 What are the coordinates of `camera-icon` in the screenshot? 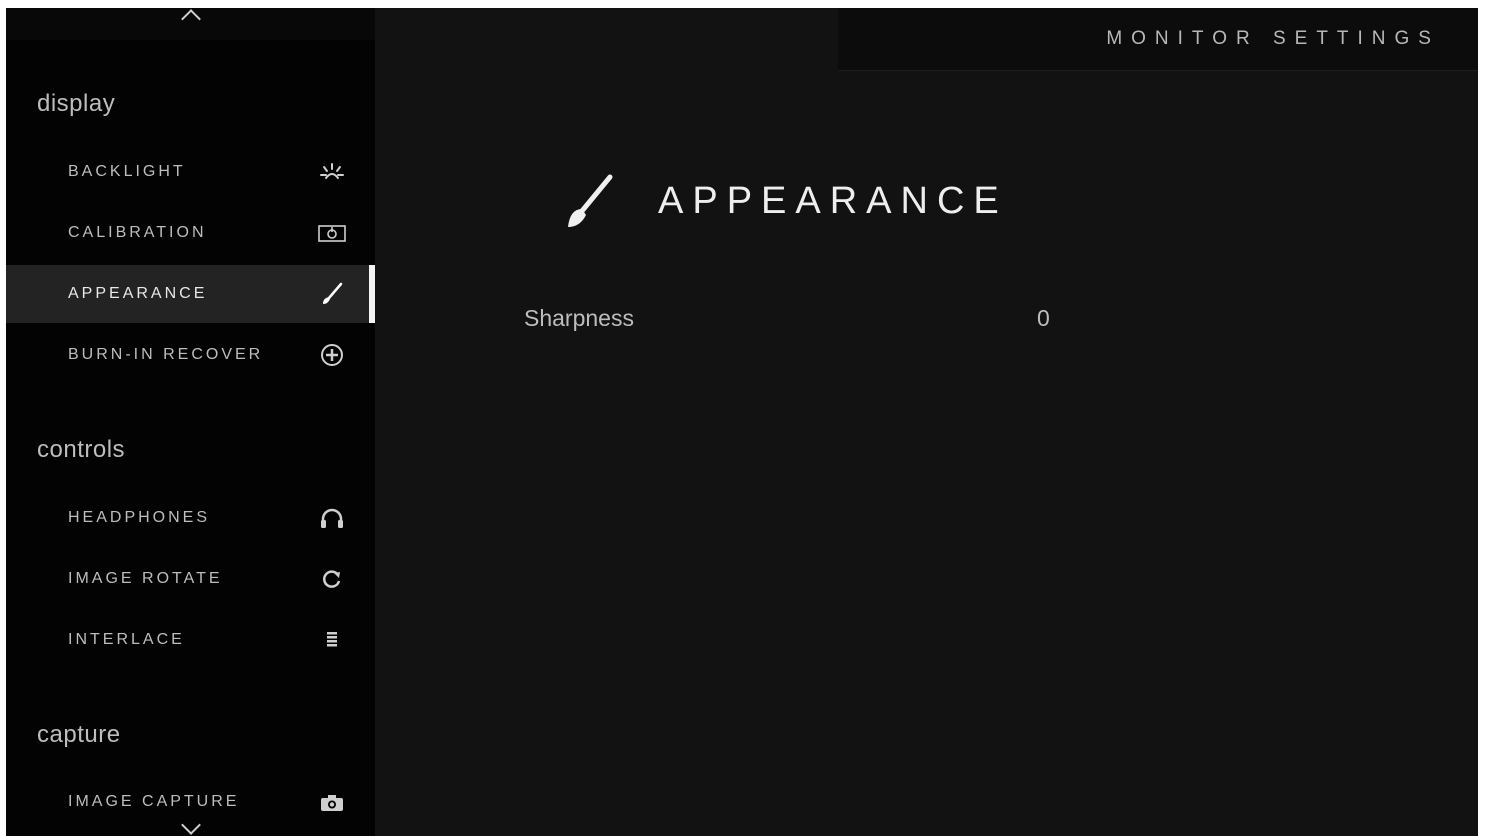 It's located at (332, 803).